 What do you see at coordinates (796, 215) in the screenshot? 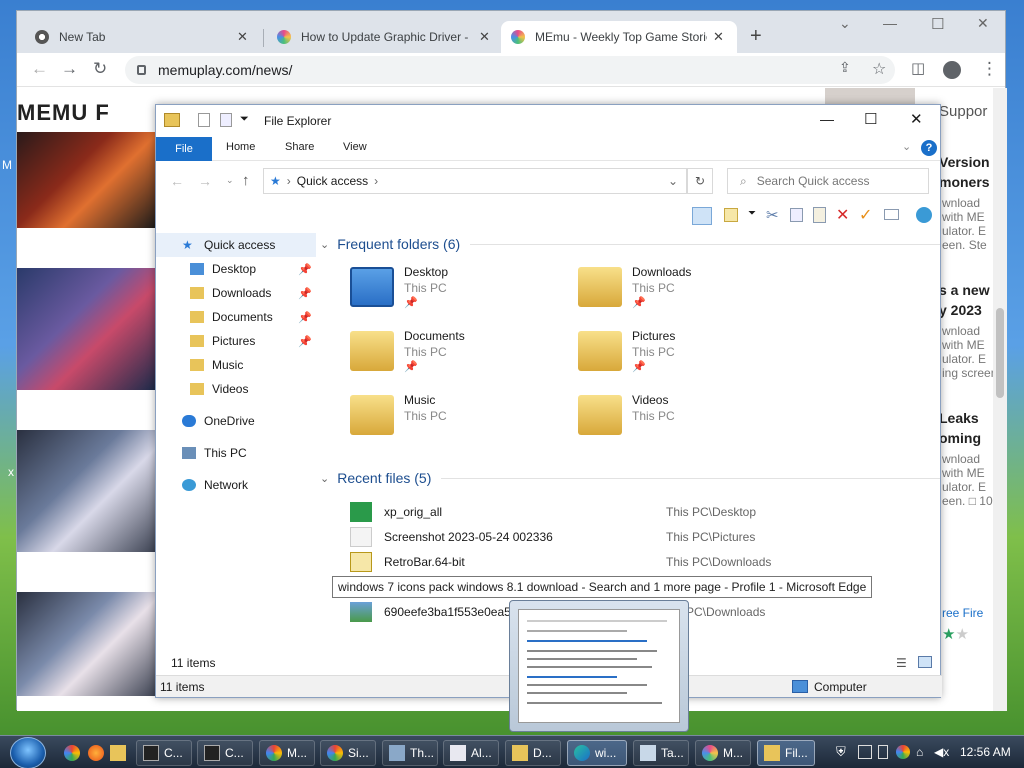
I see `copy-icon` at bounding box center [796, 215].